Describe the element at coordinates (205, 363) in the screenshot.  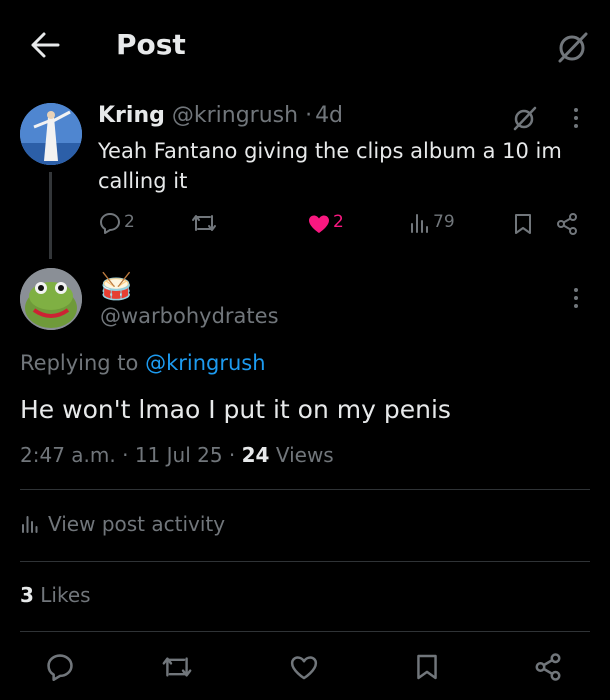
I see `replying-to-link: @kringrush` at that location.